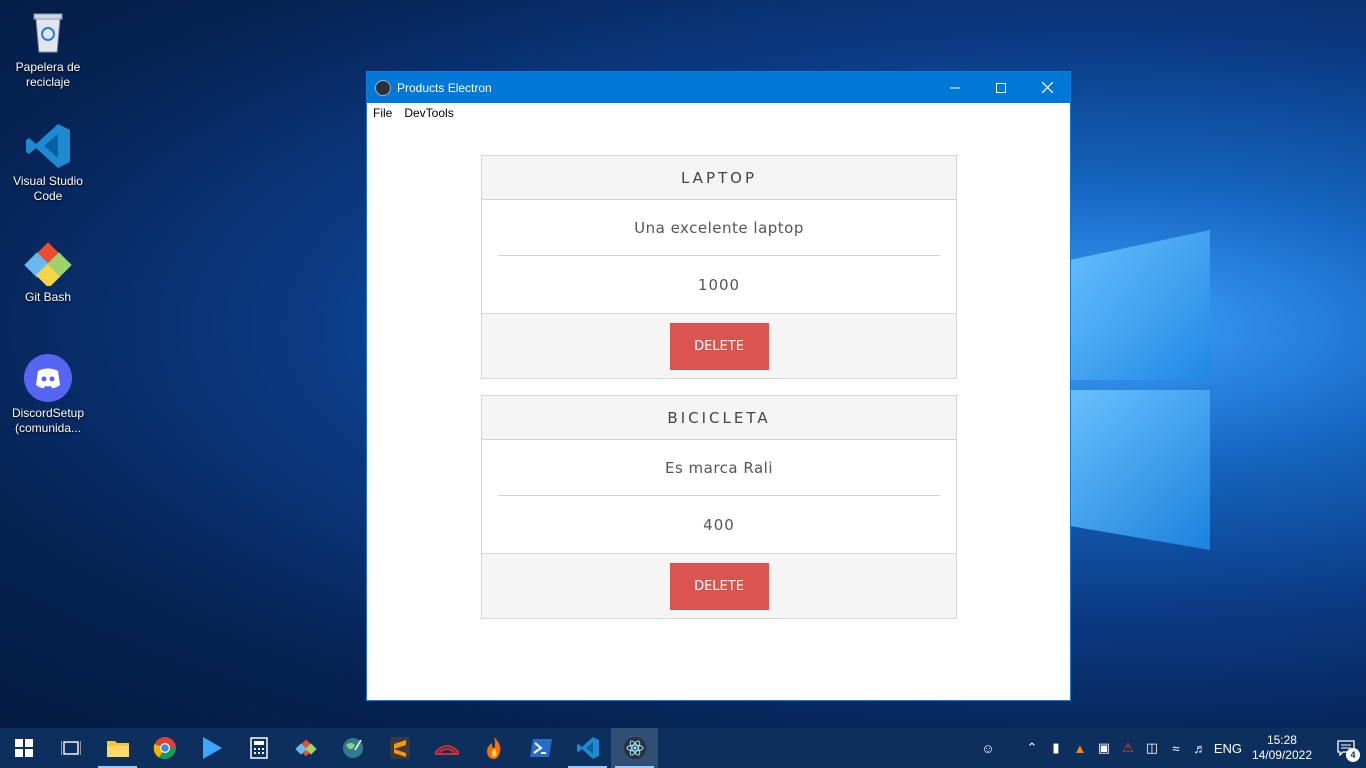 This screenshot has width=1366, height=768. I want to click on product-description: Es marca Rali, so click(719, 468).